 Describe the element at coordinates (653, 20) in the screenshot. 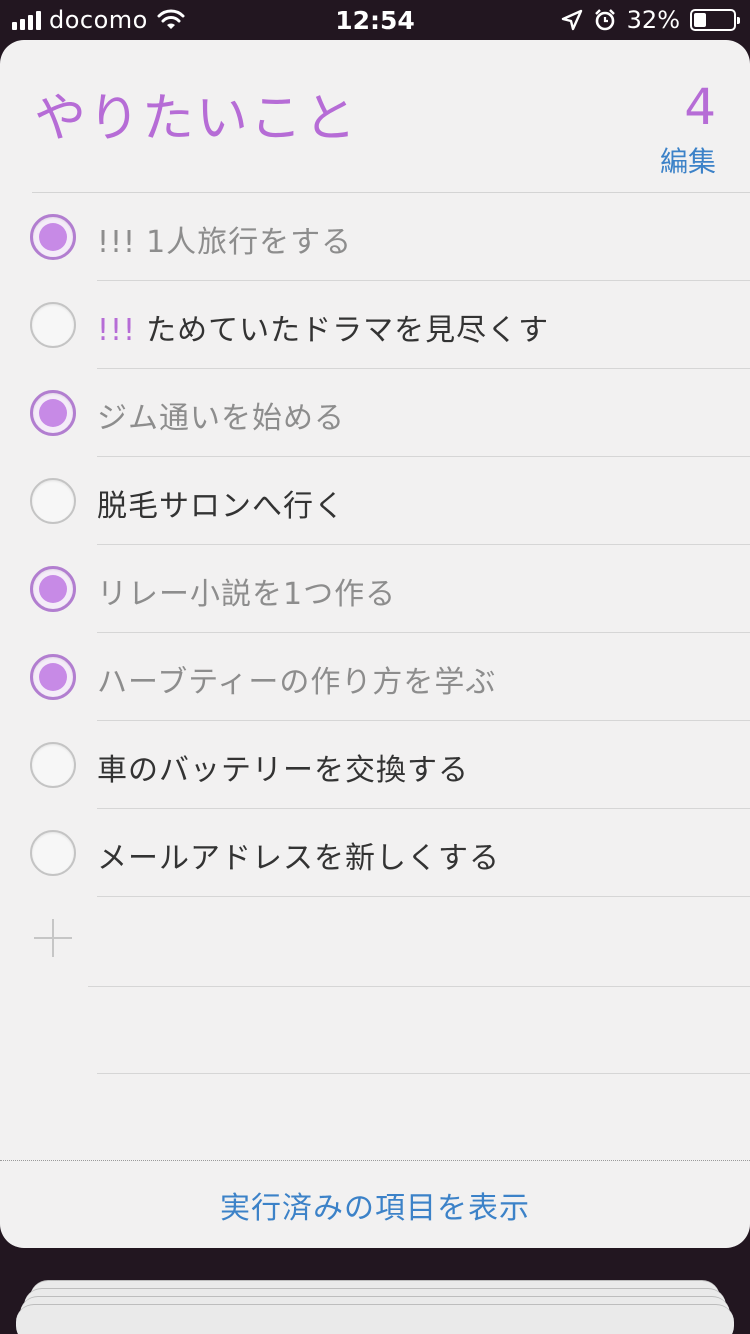

I see `battery-percent: 32%` at that location.